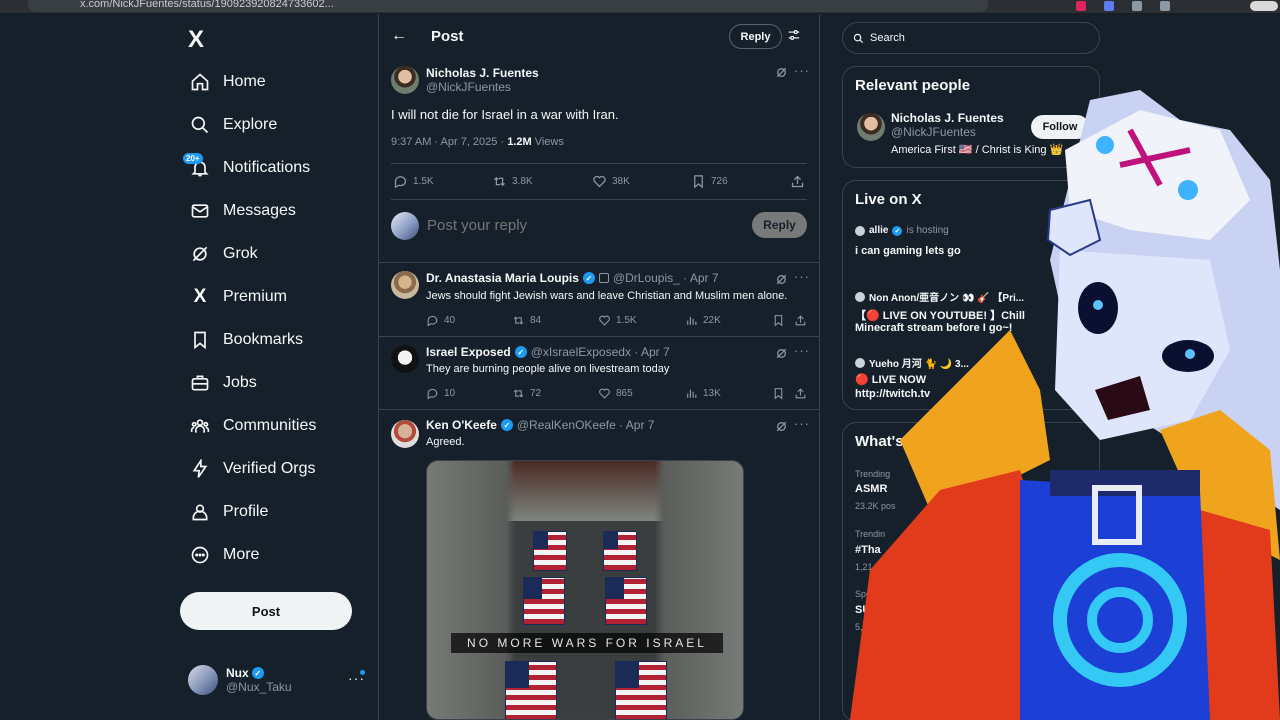 The image size is (1280, 720). What do you see at coordinates (440, 393) in the screenshot?
I see `reply-action: 10` at bounding box center [440, 393].